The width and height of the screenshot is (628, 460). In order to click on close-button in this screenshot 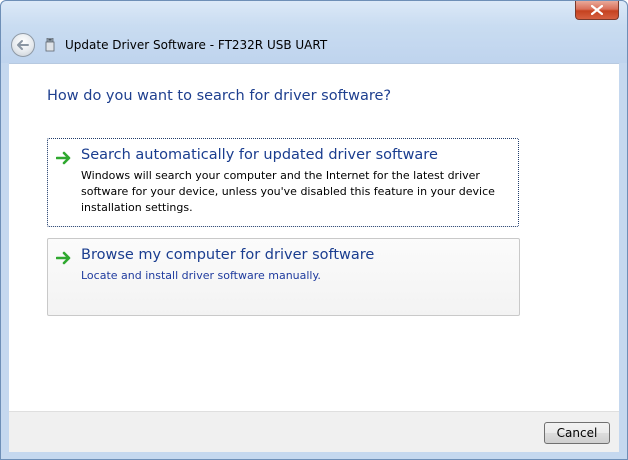, I will do `click(597, 10)`.